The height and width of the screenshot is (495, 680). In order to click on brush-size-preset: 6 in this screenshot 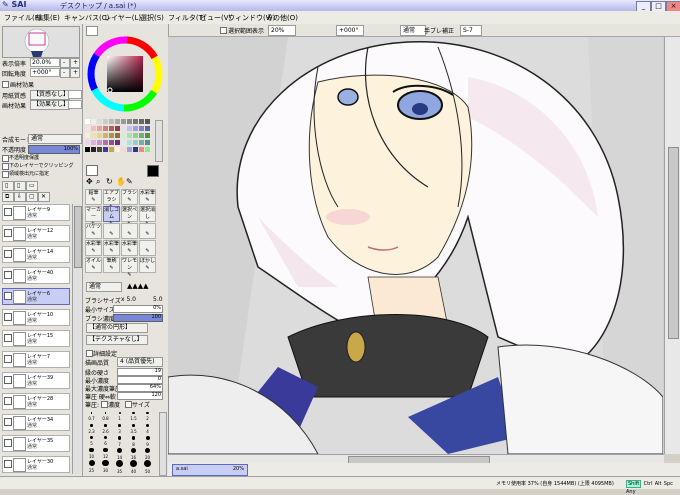, I will do `click(105, 441)`.